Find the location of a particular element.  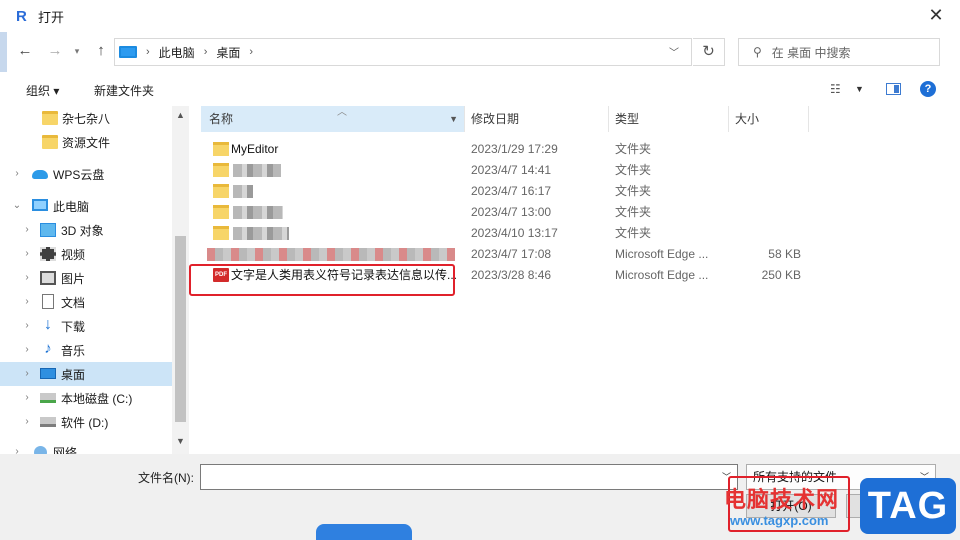

breadcrumb-desktop: 桌面 is located at coordinates (228, 52).